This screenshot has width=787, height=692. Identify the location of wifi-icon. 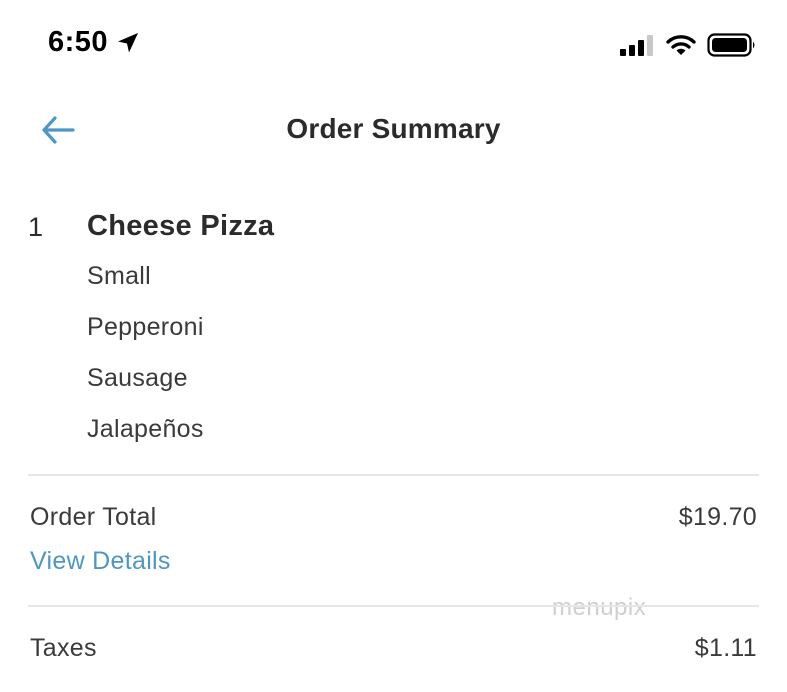
(681, 45).